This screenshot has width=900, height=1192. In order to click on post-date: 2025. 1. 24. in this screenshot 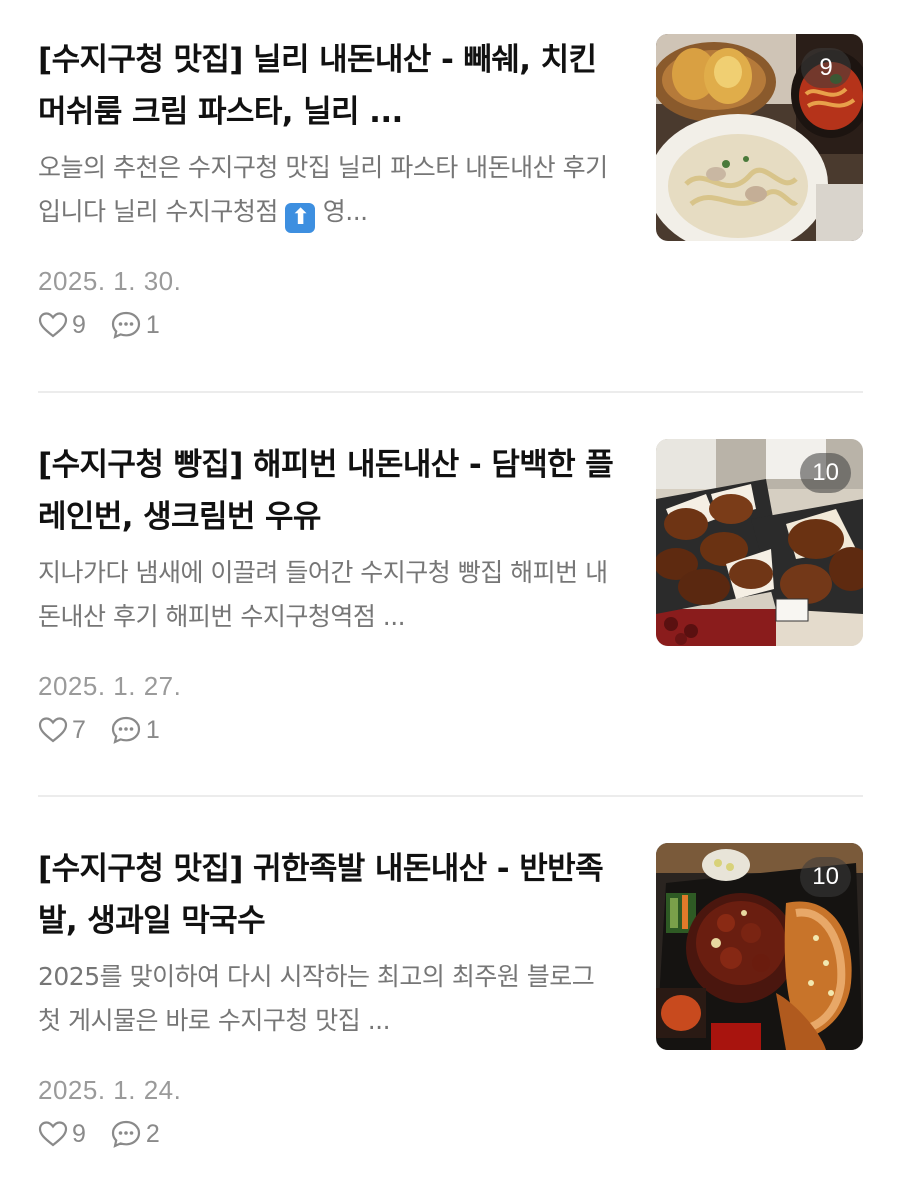, I will do `click(110, 1090)`.